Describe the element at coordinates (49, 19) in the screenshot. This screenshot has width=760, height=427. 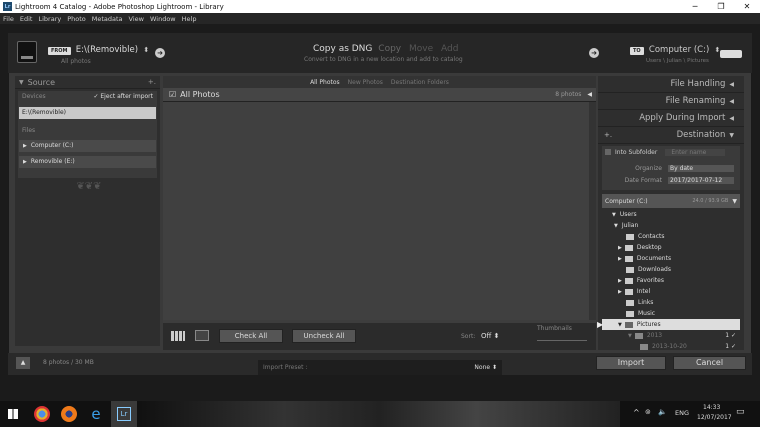
I see `menu-library: Library` at that location.